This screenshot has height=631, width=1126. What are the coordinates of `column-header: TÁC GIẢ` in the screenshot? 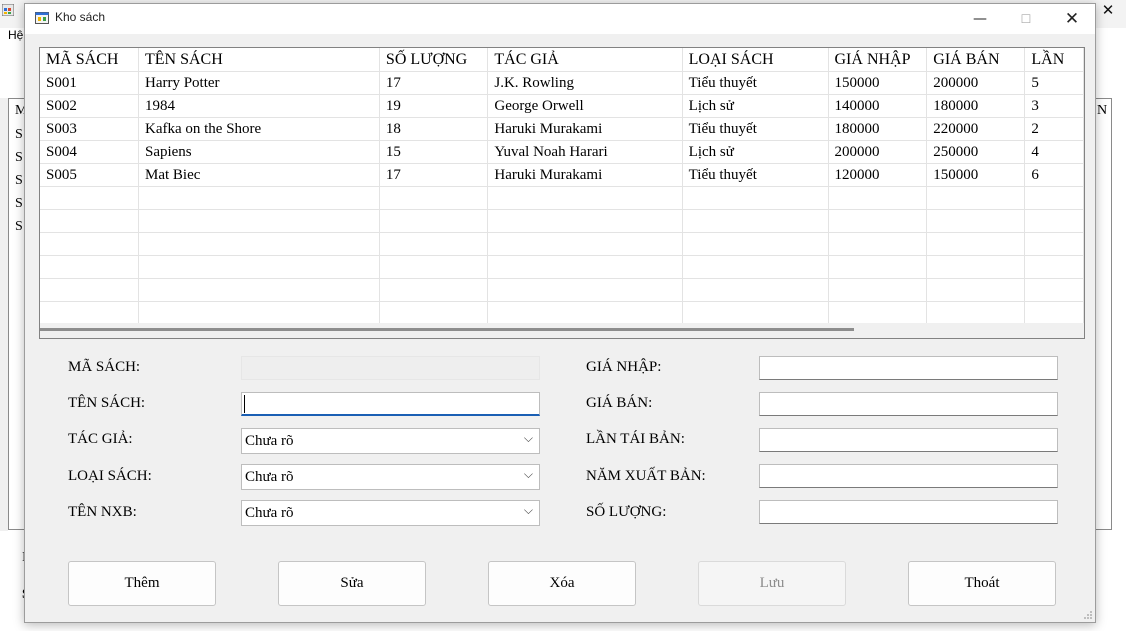 It's located at (585, 60).